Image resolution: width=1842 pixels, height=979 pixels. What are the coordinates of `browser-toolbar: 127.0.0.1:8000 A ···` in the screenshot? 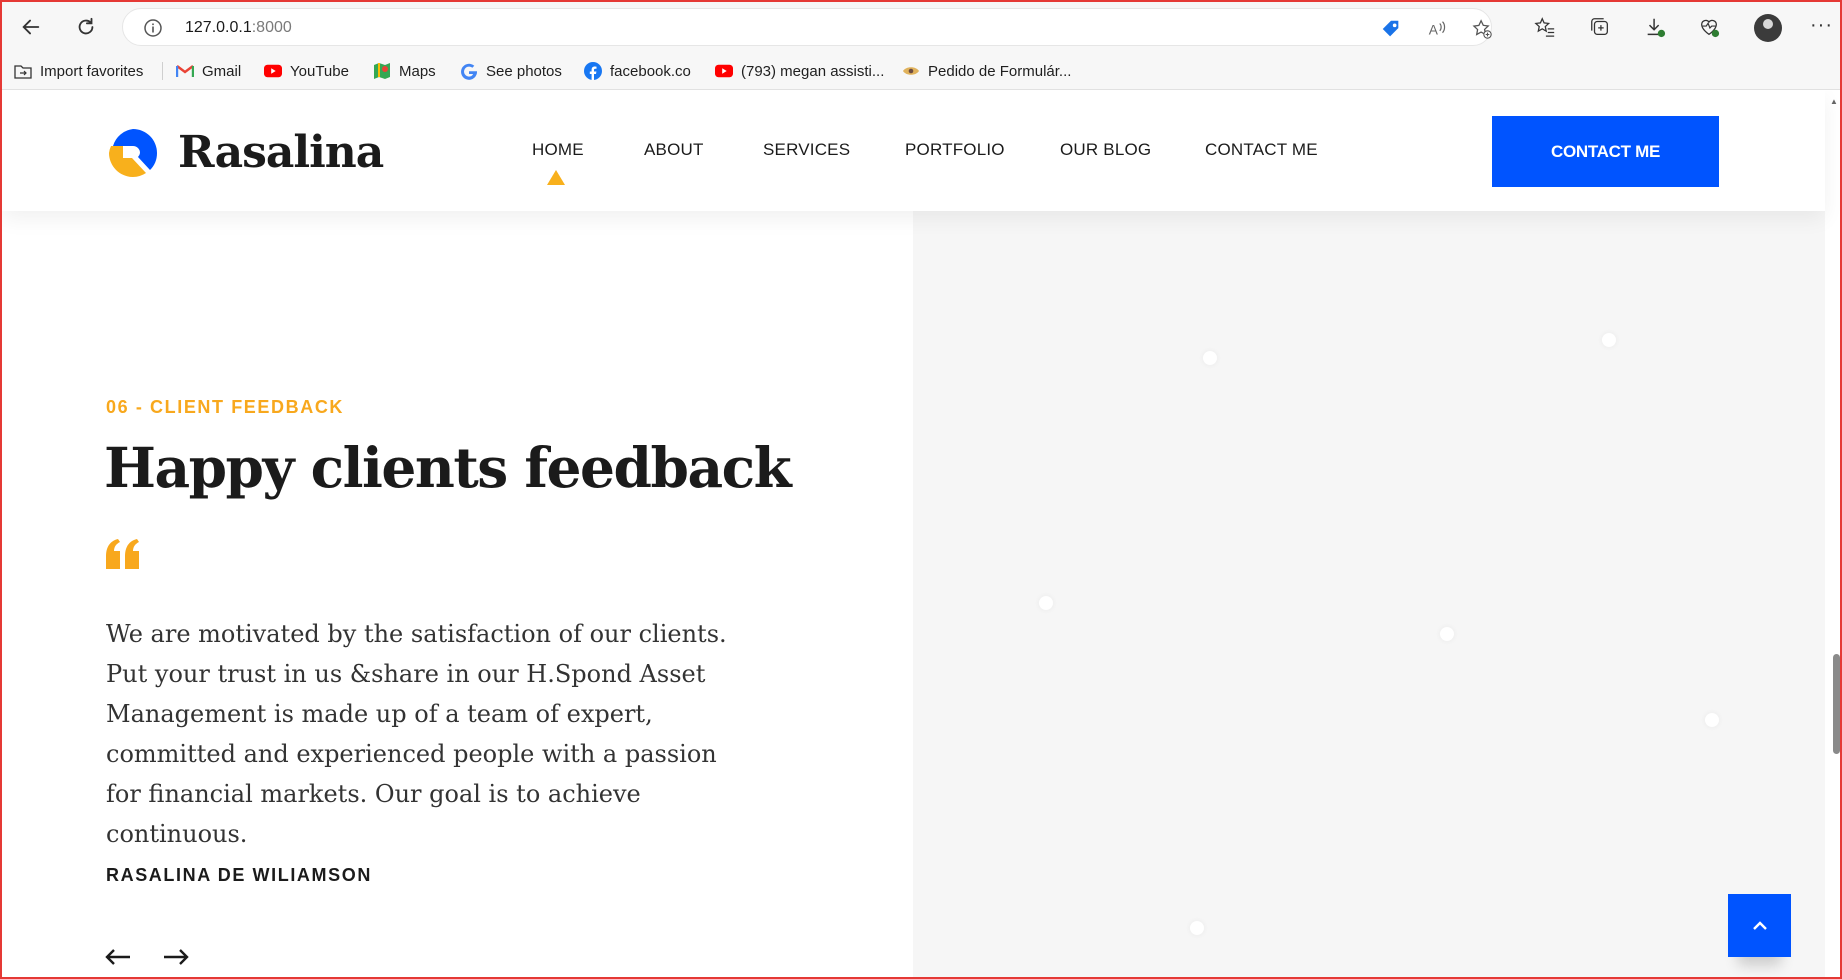 It's located at (921, 27).